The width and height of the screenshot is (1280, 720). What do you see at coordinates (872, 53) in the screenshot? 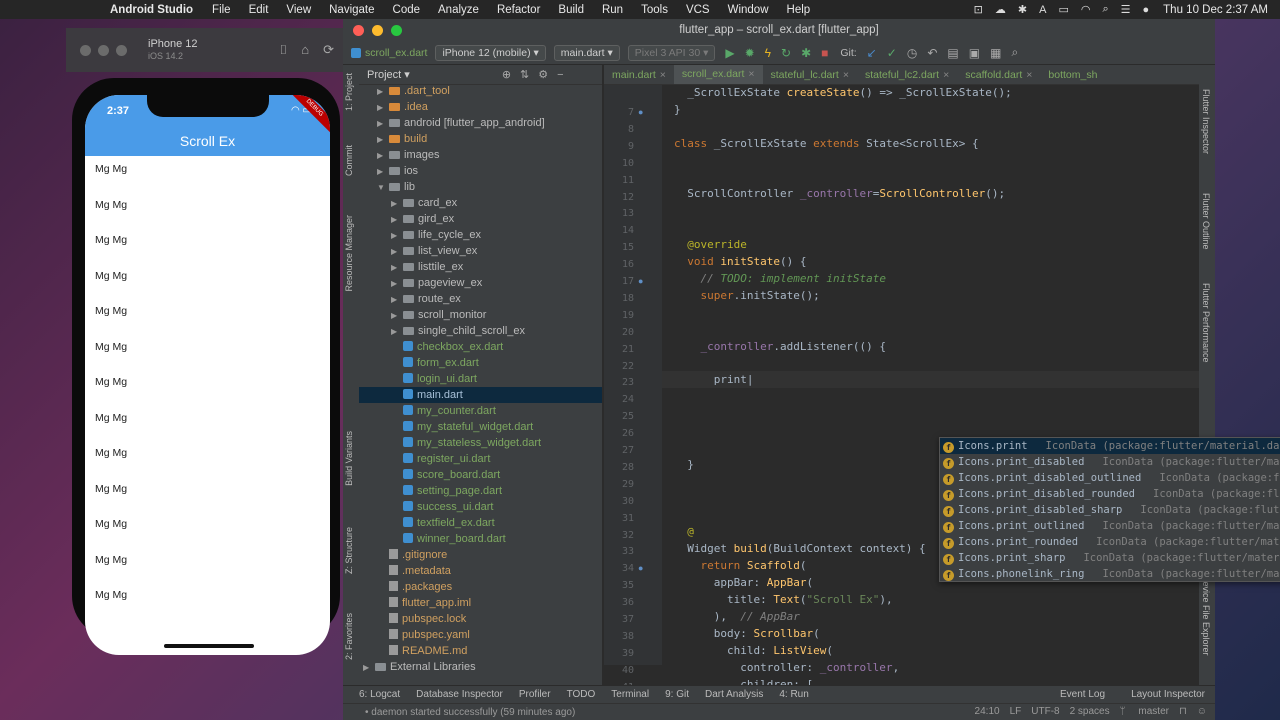
I see `git-update-icon: ↙` at bounding box center [872, 53].